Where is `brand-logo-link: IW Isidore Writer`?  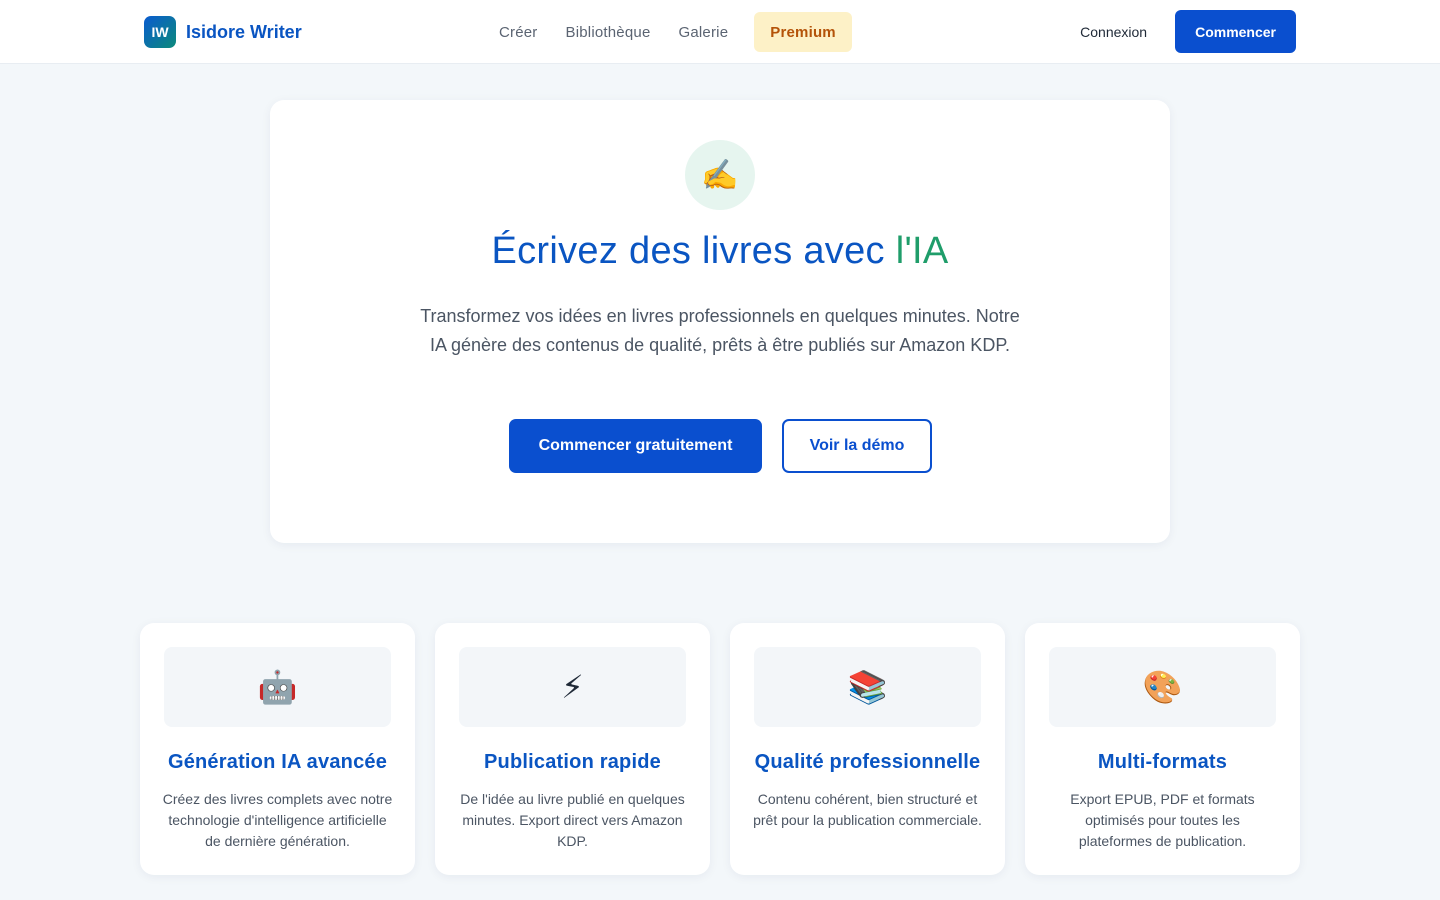 brand-logo-link: IW Isidore Writer is located at coordinates (223, 32).